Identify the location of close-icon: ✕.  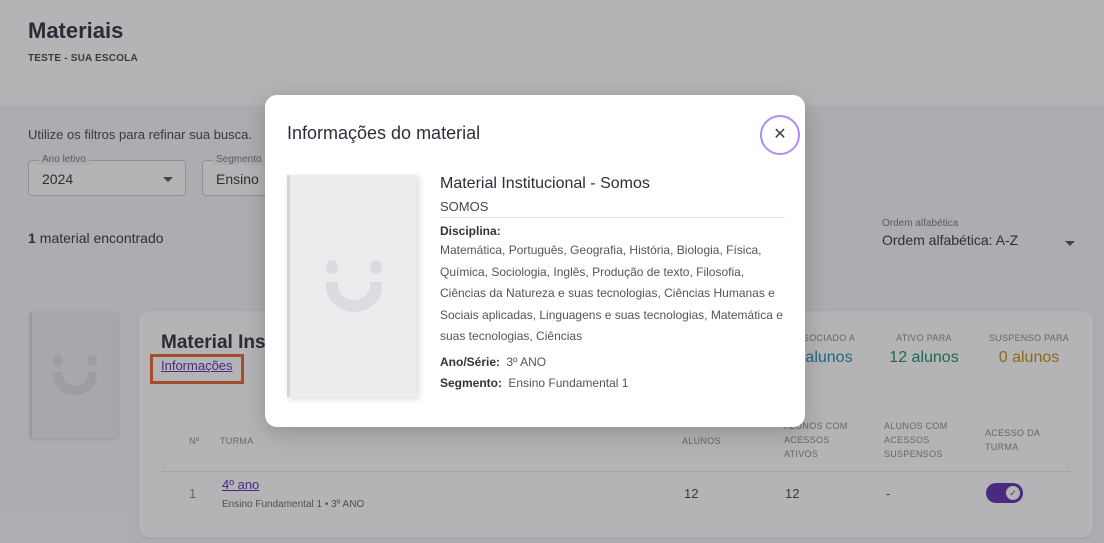
(780, 134).